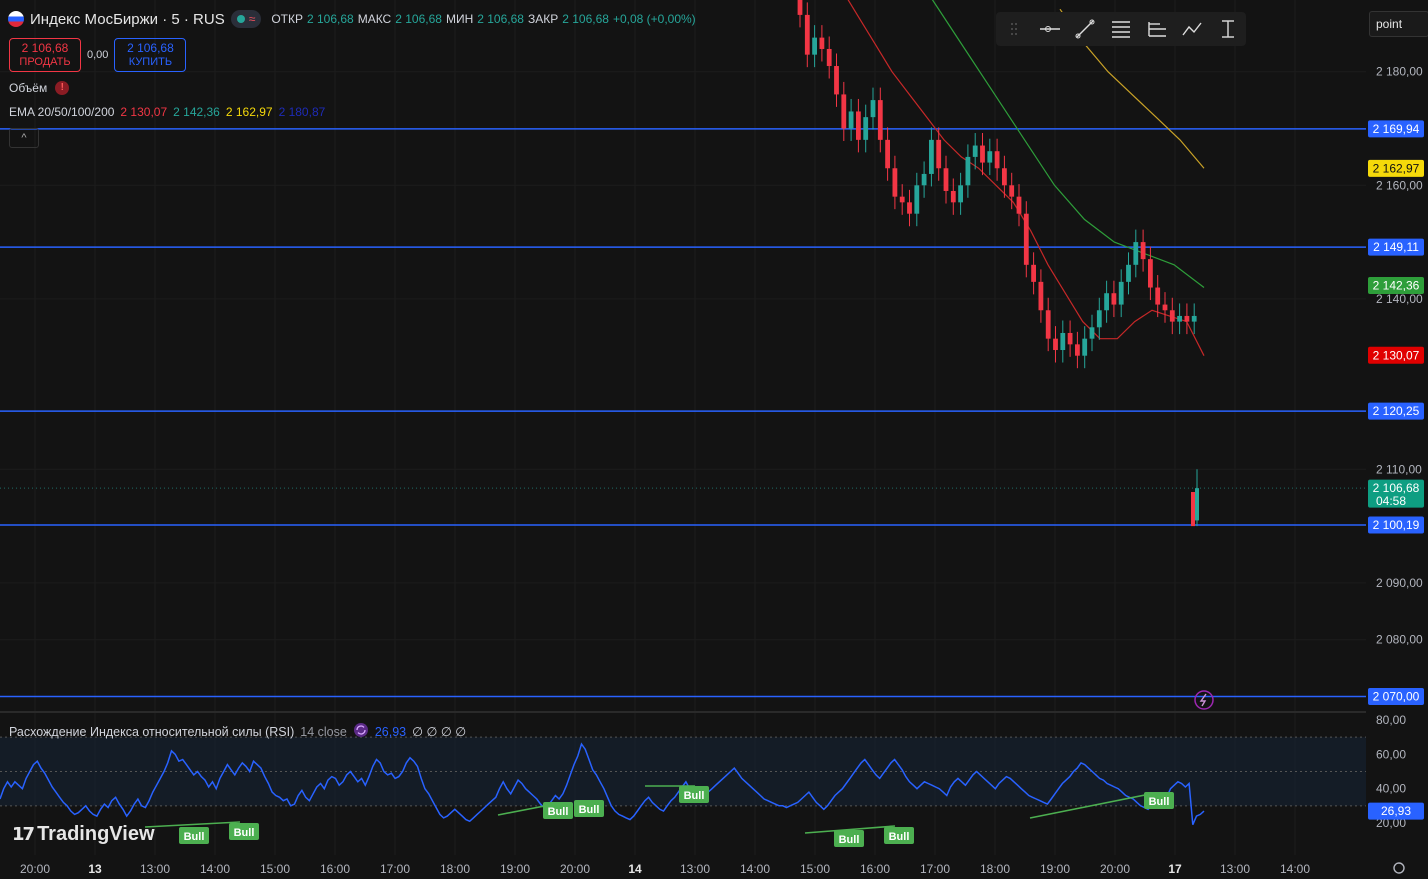  What do you see at coordinates (1228, 29) in the screenshot?
I see `measure-icon` at bounding box center [1228, 29].